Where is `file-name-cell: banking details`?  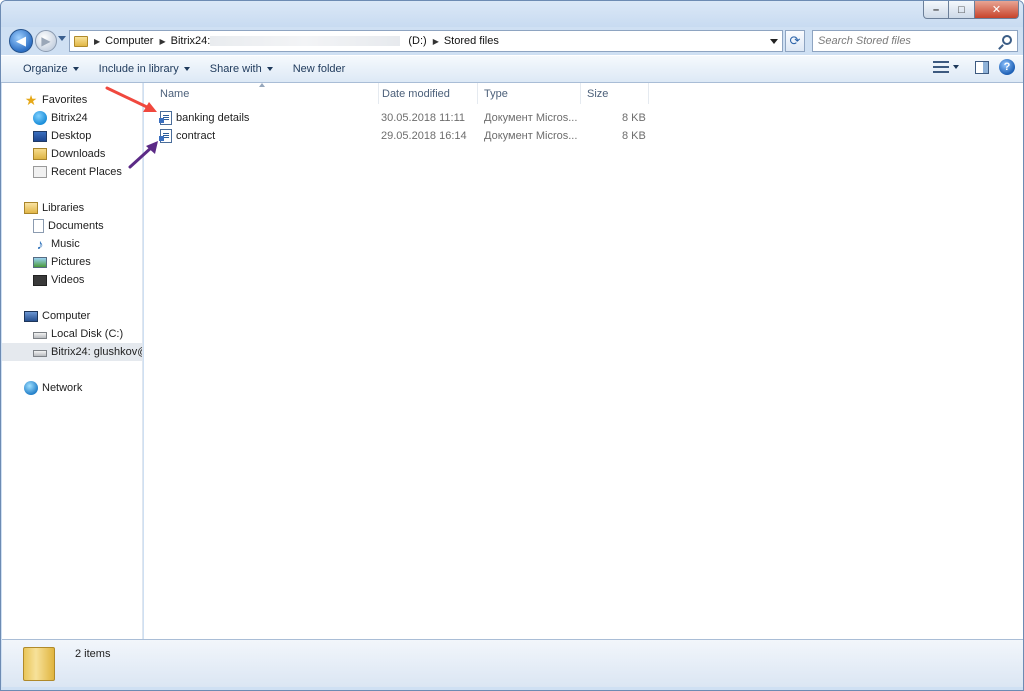
file-name-cell: banking details is located at coordinates (204, 118).